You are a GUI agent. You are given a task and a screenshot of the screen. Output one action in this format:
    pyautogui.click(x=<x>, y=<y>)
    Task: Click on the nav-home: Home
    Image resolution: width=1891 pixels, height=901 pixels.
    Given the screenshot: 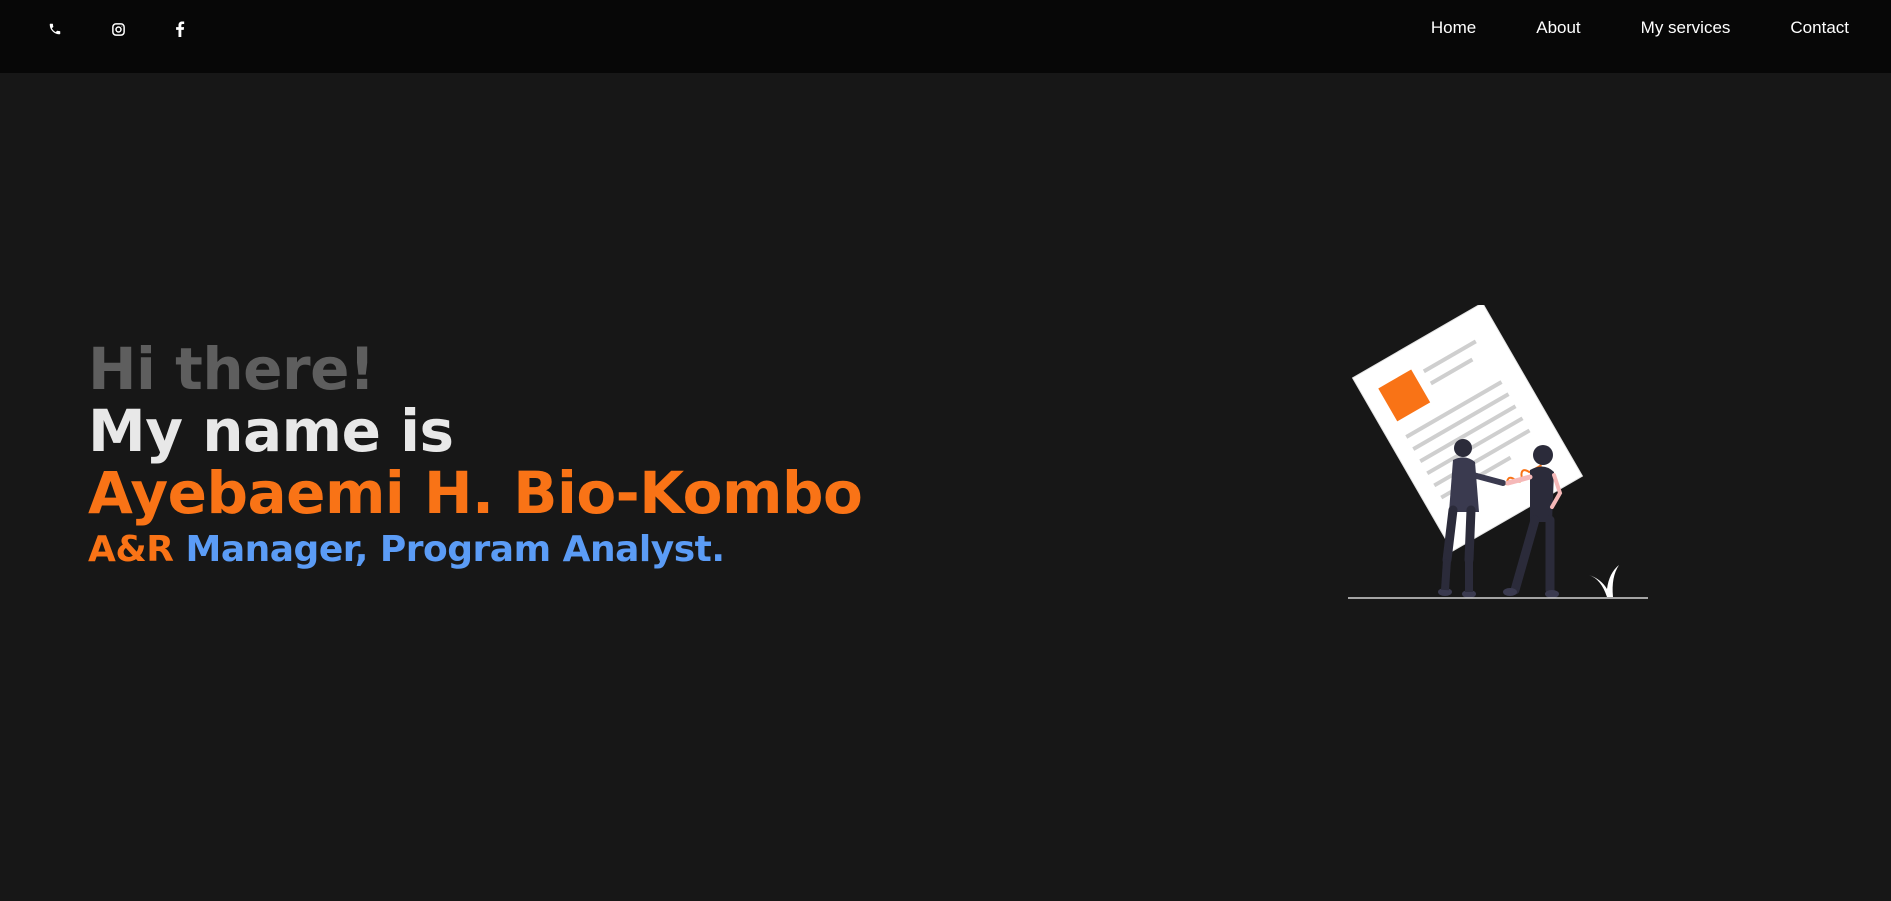 What is the action you would take?
    pyautogui.click(x=1453, y=28)
    